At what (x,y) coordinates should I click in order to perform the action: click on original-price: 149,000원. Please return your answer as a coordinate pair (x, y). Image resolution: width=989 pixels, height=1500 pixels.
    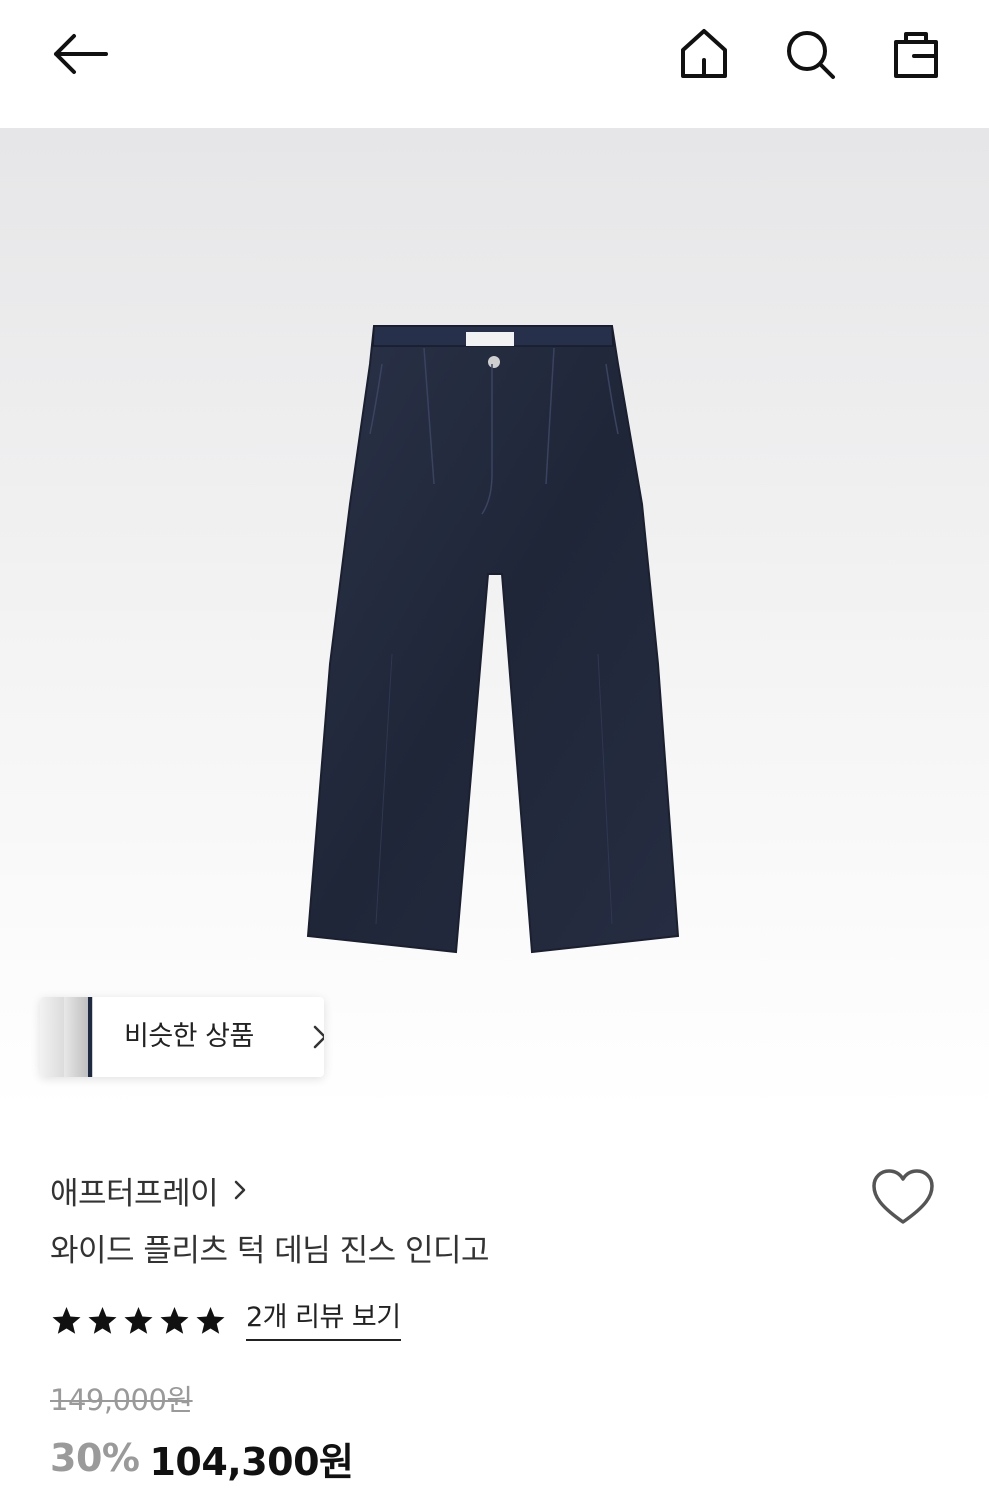
    Looking at the image, I should click on (121, 1400).